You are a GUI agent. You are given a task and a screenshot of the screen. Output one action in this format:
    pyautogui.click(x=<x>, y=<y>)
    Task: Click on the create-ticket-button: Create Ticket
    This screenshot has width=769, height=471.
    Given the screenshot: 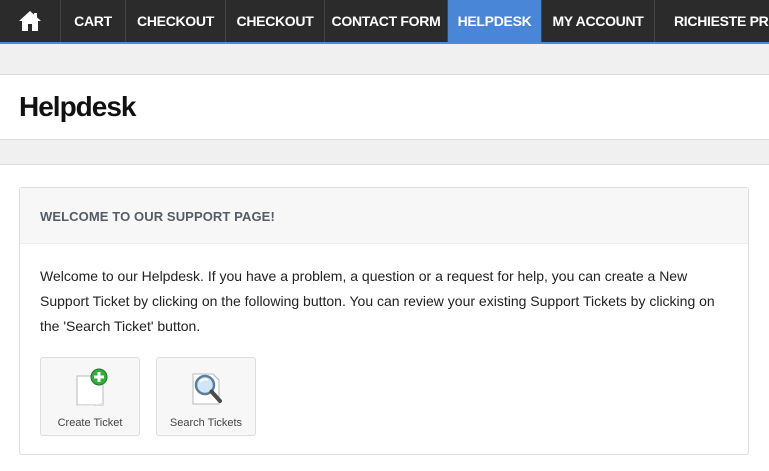 What is the action you would take?
    pyautogui.click(x=90, y=396)
    